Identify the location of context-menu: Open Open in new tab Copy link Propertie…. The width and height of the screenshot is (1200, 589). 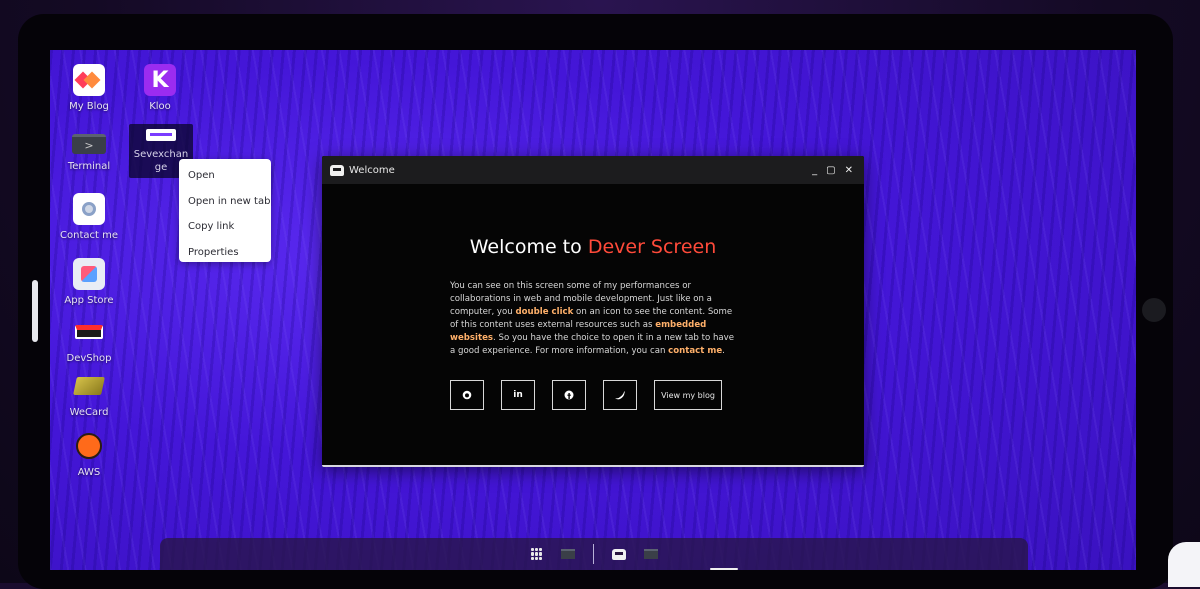
(225, 210).